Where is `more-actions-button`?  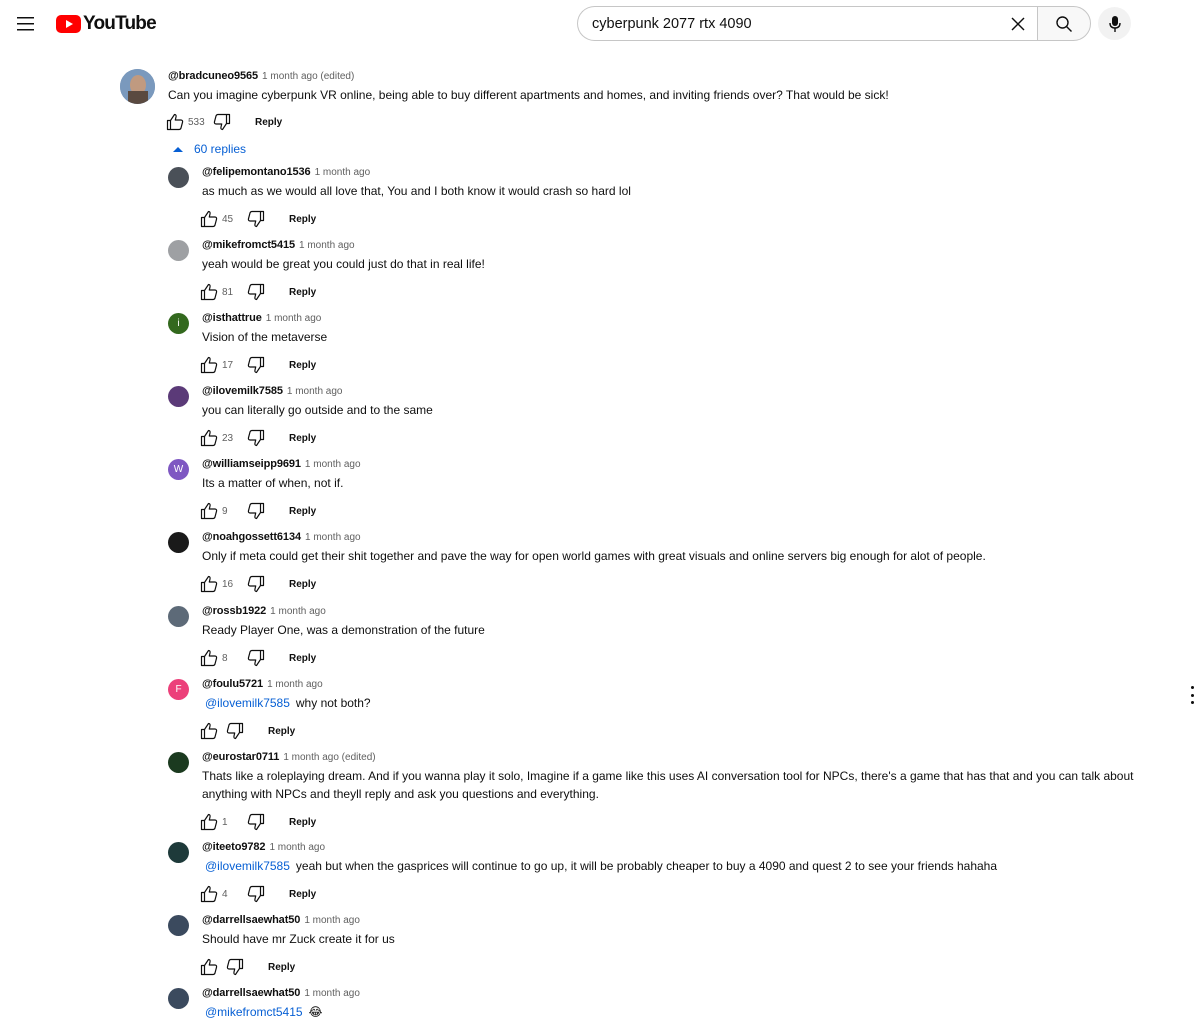 more-actions-button is located at coordinates (1192, 695).